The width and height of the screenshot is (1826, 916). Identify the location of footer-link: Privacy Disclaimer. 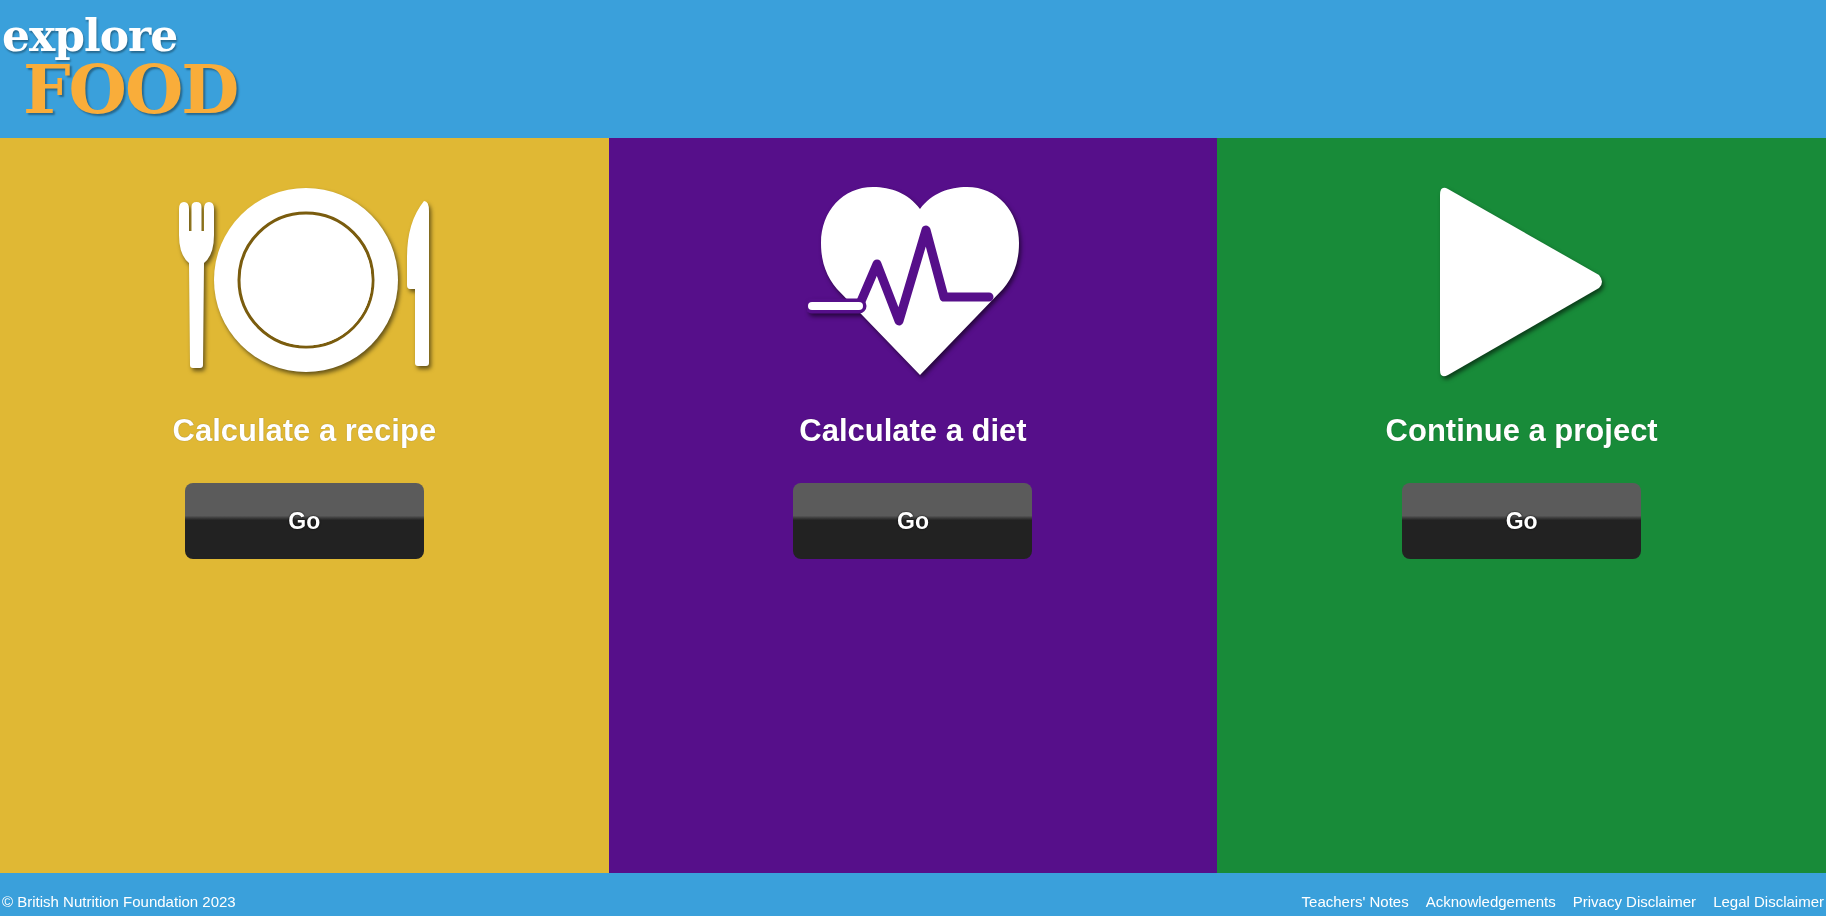
(1634, 902).